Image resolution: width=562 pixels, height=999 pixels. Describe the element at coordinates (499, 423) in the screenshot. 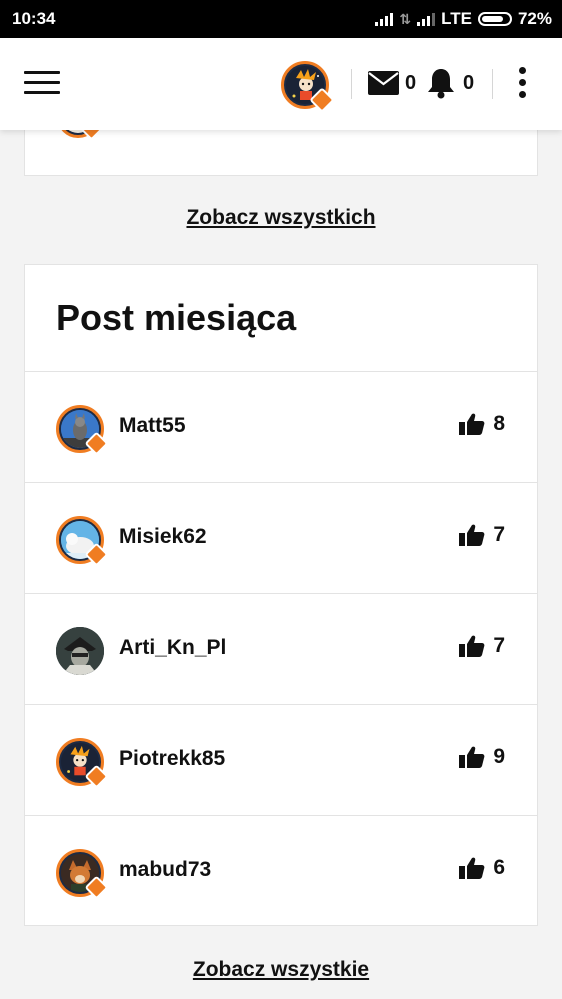

I see `likes-value: 8` at that location.